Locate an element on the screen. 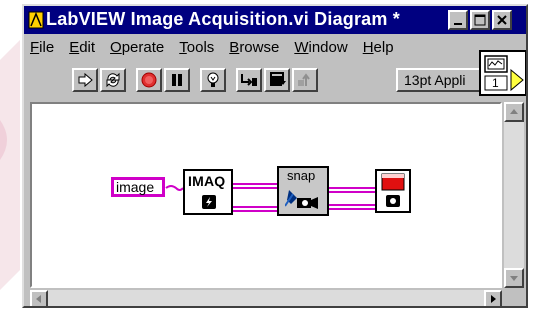 This screenshot has height=311, width=533. run-continuously-button is located at coordinates (113, 80).